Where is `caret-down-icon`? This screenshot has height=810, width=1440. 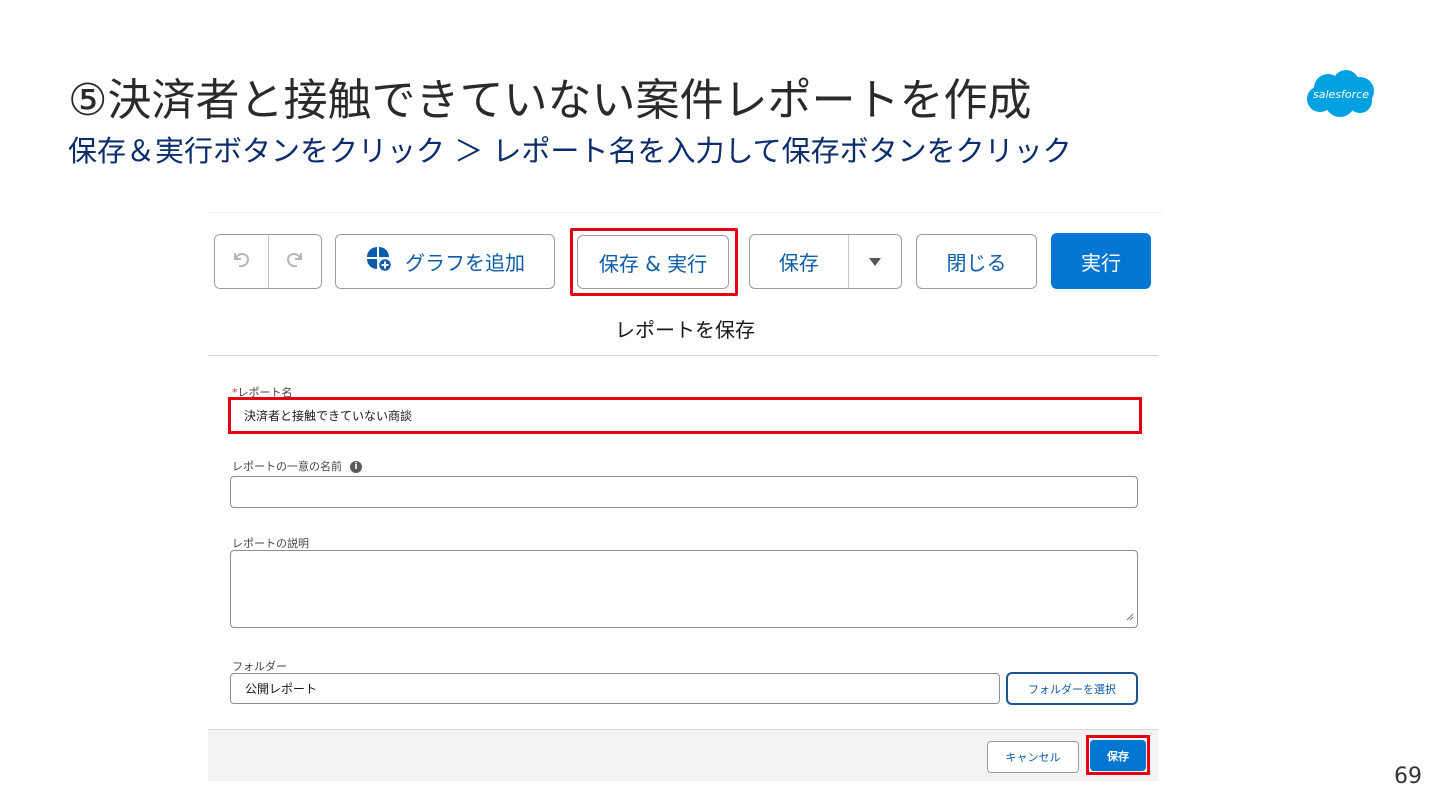
caret-down-icon is located at coordinates (875, 262).